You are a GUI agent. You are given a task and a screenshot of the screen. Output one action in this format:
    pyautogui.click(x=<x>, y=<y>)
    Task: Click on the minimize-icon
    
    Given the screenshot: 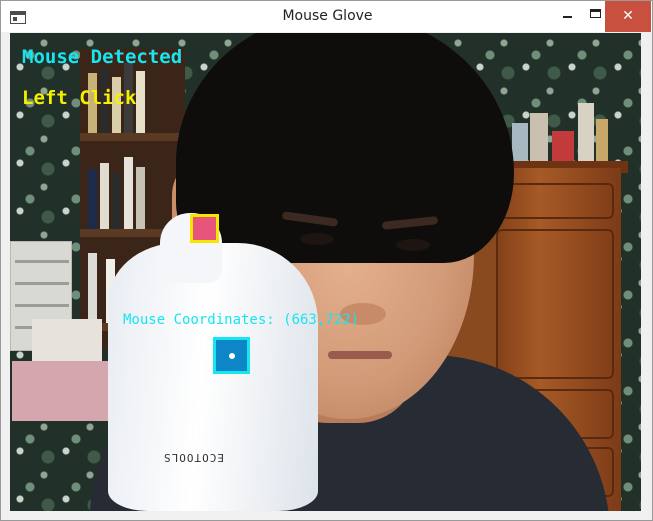 What is the action you would take?
    pyautogui.click(x=567, y=17)
    